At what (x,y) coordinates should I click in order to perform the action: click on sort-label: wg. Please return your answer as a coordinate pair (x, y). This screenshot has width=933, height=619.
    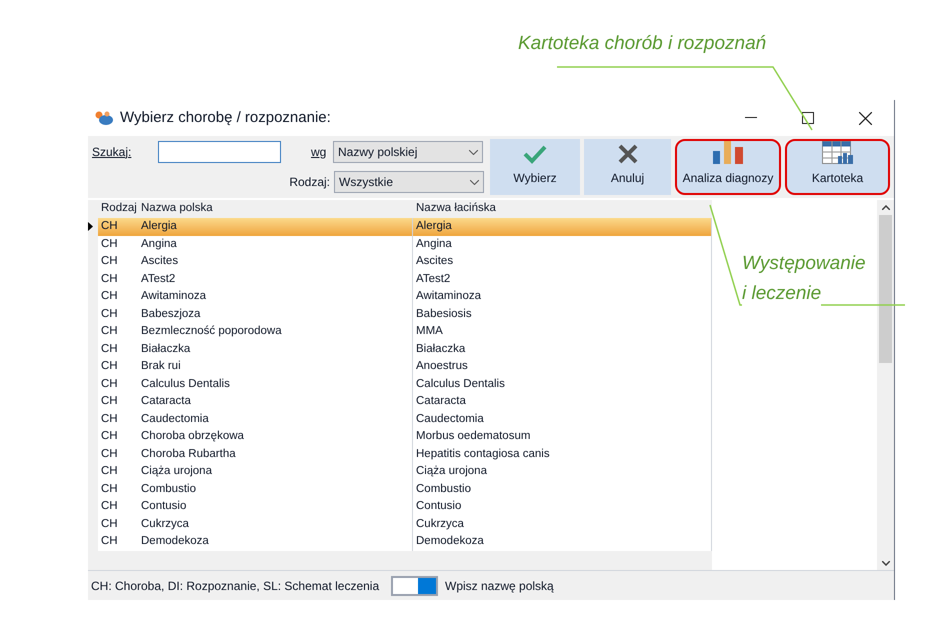
    Looking at the image, I should click on (319, 152).